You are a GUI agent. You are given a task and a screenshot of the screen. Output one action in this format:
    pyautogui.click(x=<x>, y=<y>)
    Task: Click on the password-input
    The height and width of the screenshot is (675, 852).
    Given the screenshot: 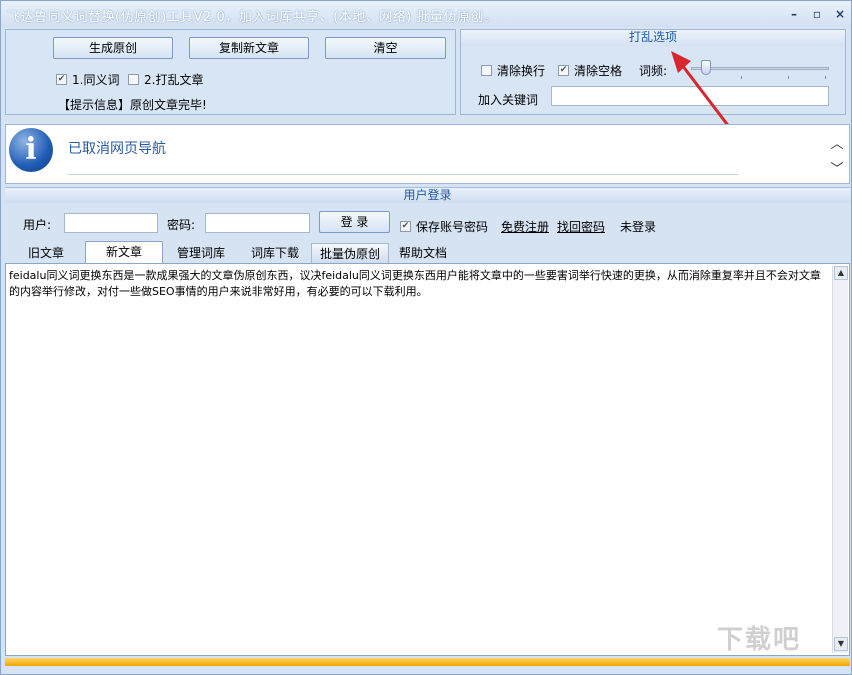 What is the action you would take?
    pyautogui.click(x=257, y=223)
    